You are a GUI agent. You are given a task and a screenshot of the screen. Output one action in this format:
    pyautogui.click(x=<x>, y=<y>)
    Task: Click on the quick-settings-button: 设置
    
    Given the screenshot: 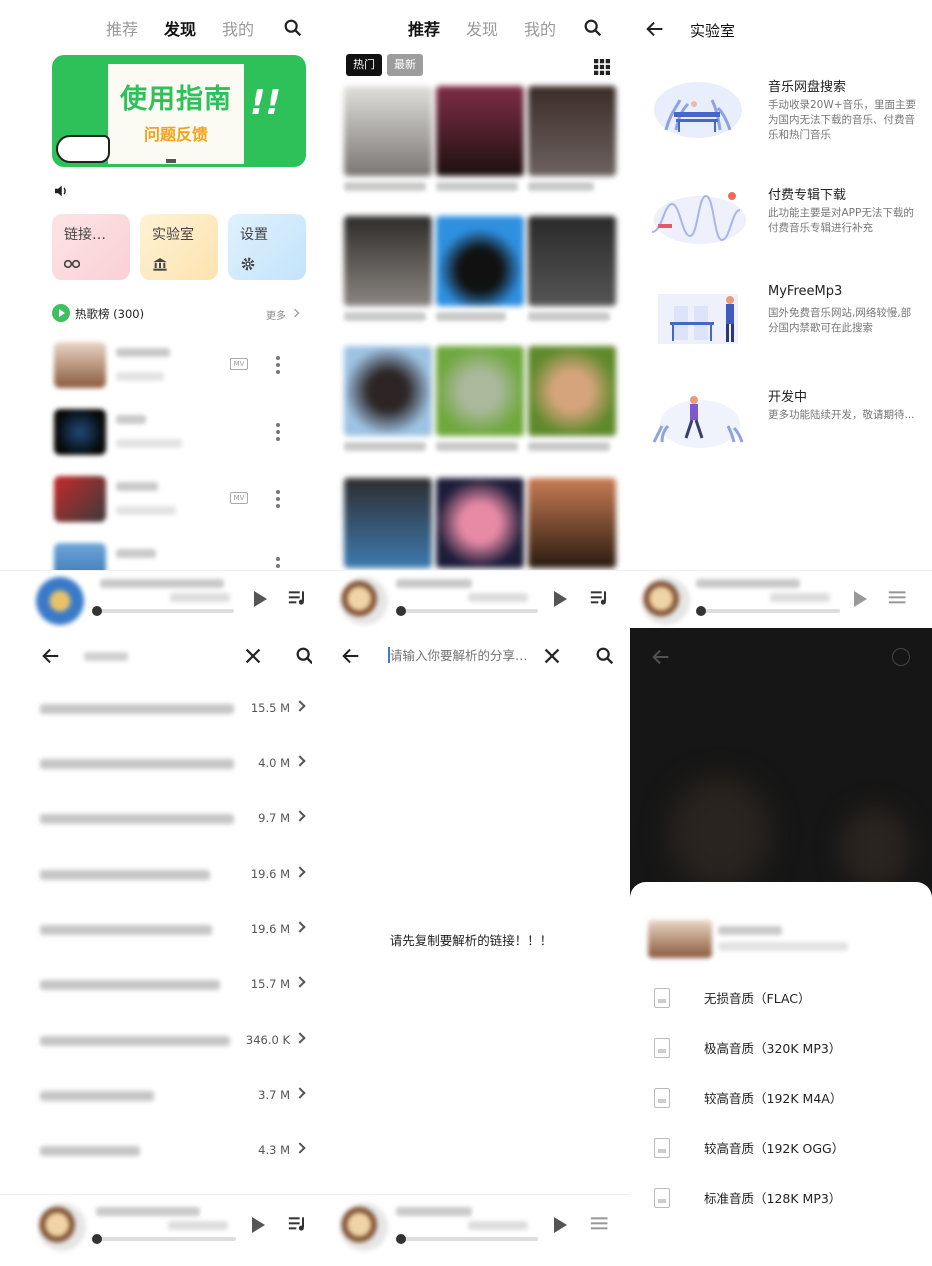 What is the action you would take?
    pyautogui.click(x=267, y=247)
    